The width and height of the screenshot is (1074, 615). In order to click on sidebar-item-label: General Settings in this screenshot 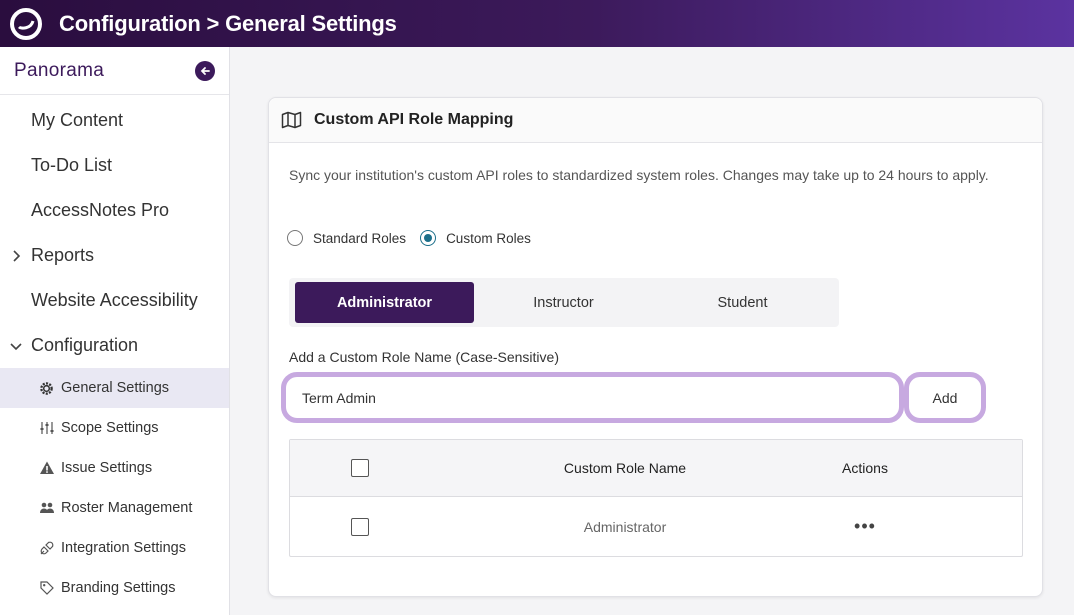, I will do `click(115, 388)`.